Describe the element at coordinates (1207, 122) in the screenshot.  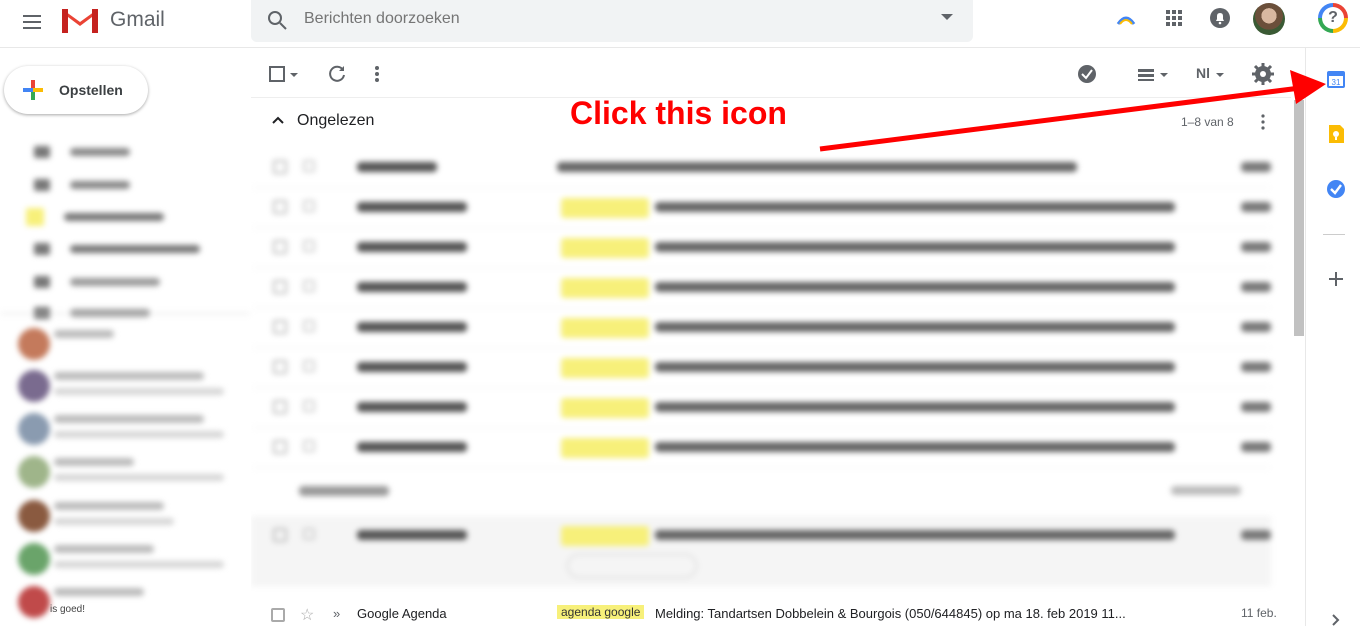
I see `section-count: 1–8 van 8` at that location.